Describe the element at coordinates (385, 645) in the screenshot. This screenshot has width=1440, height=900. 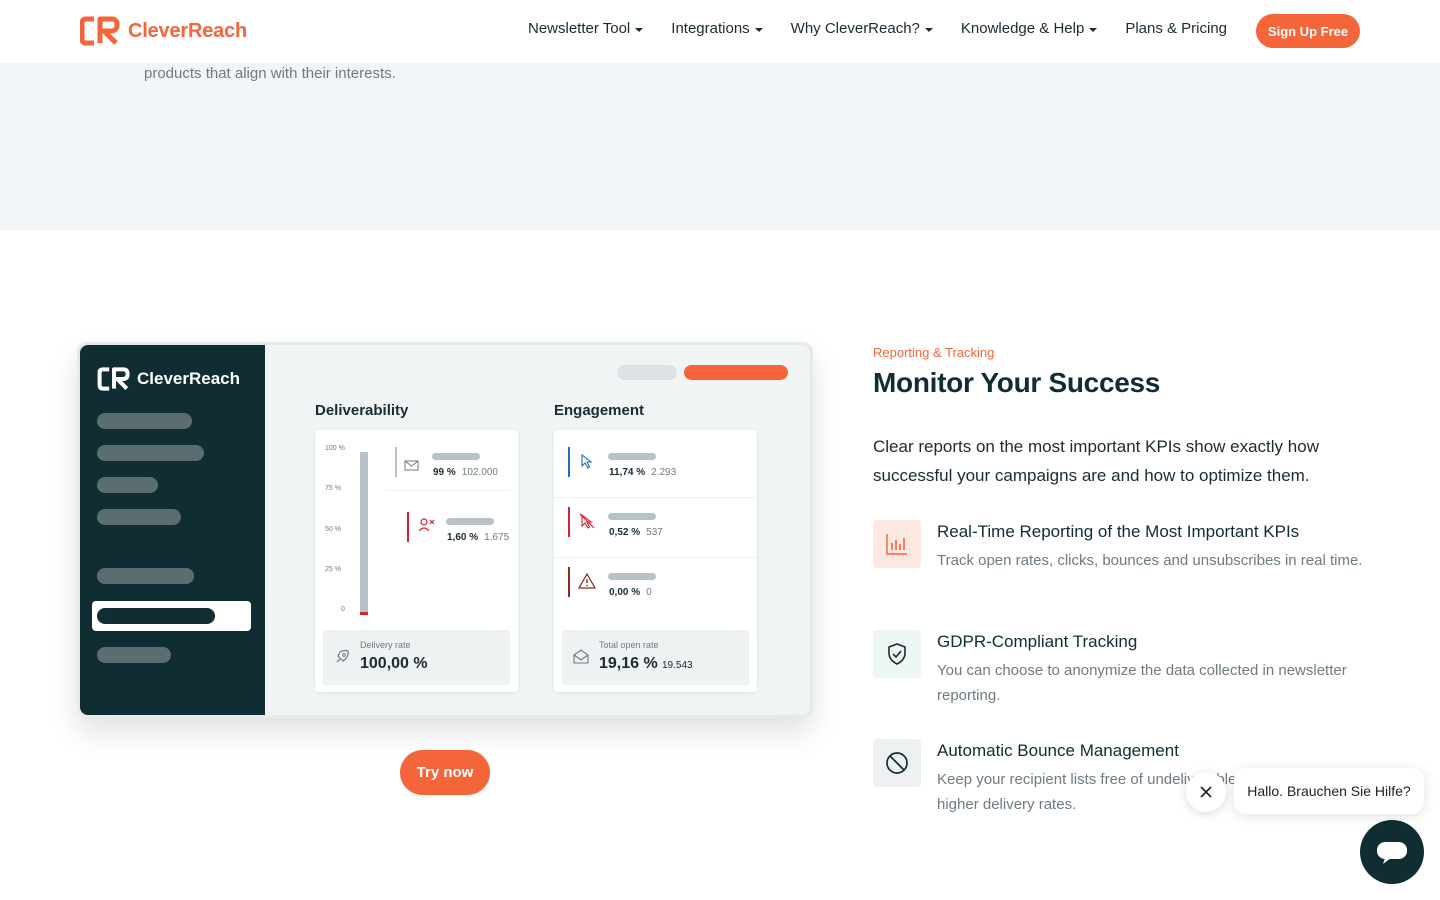
I see `delivery-rate-label: Delivery rate` at that location.